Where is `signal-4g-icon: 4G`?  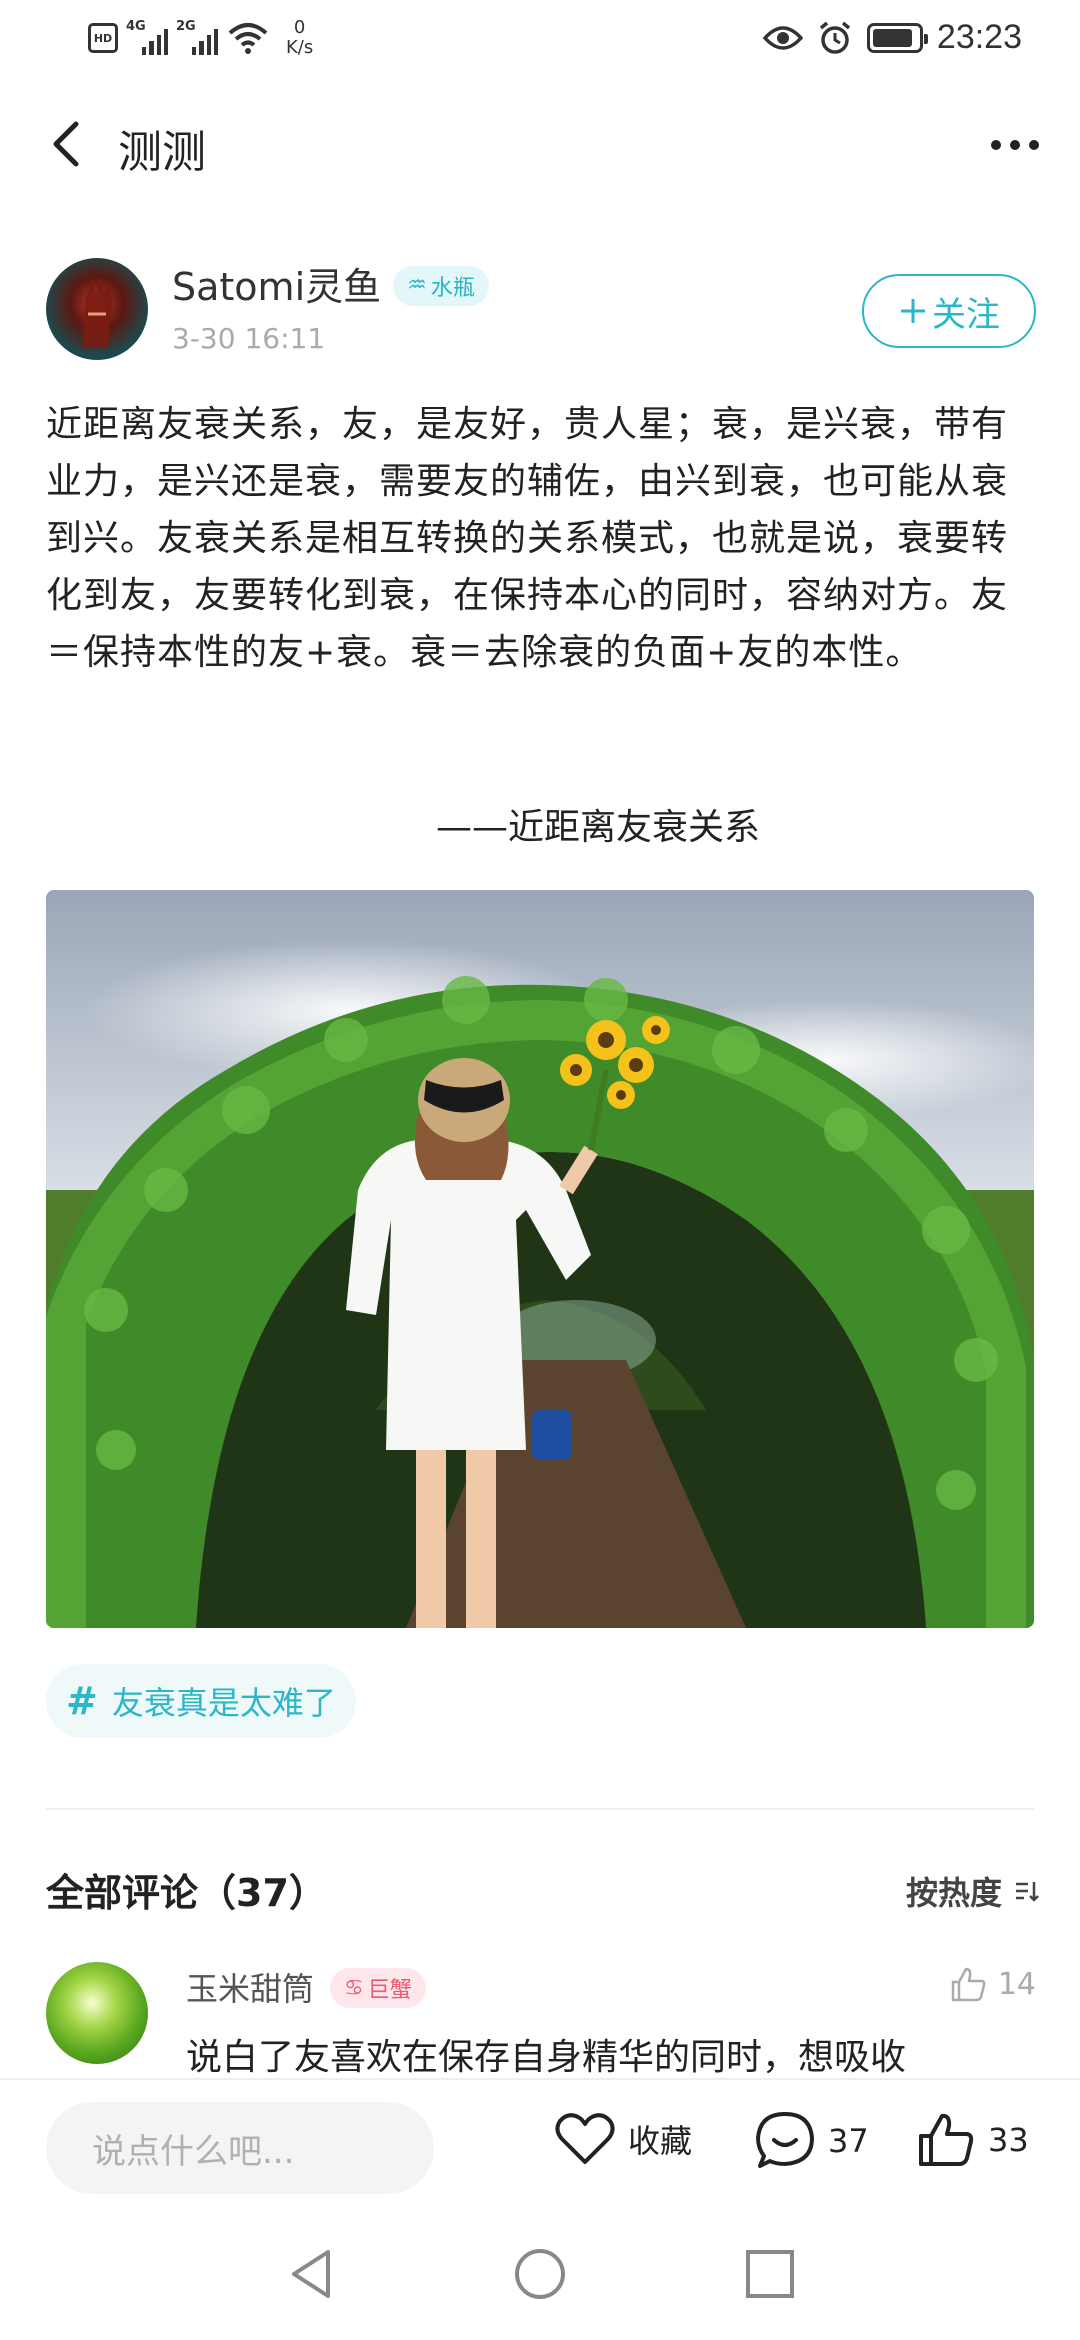 signal-4g-icon: 4G is located at coordinates (147, 37).